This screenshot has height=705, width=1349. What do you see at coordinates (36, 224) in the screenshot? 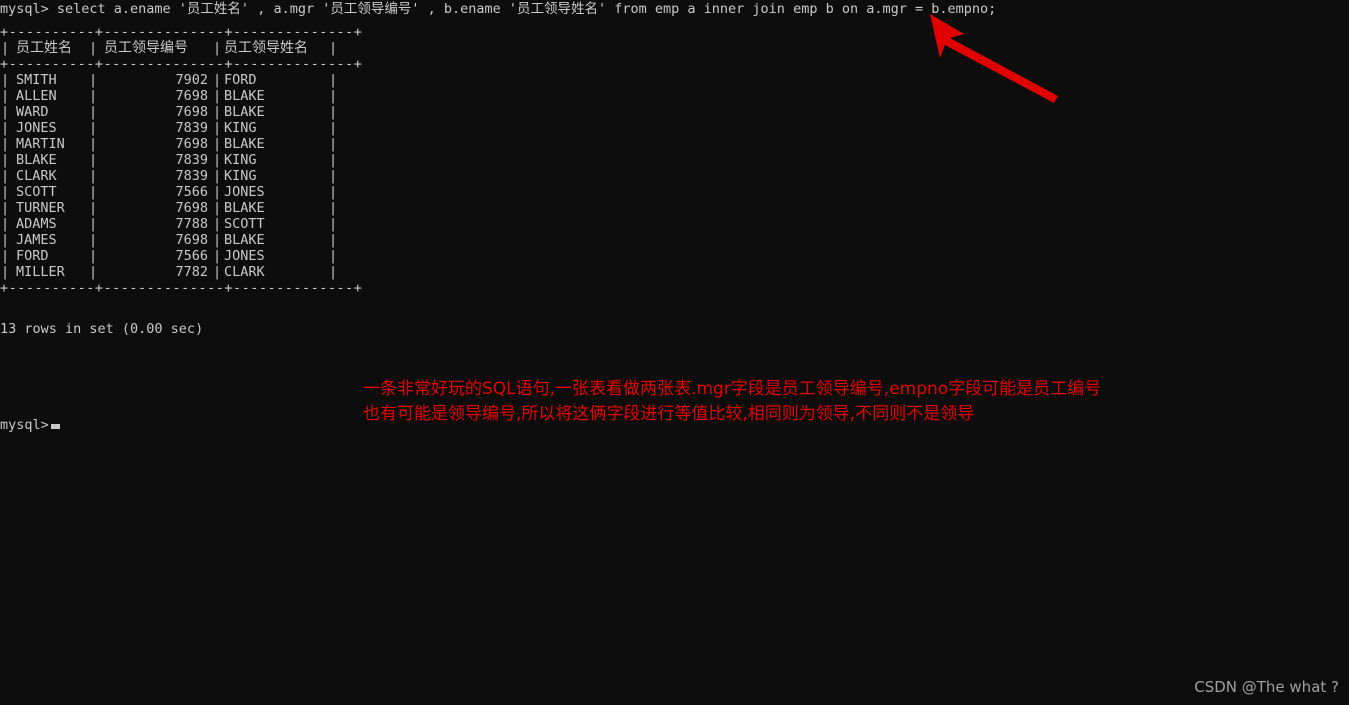
I see `cell-employee-name: ADAMS` at bounding box center [36, 224].